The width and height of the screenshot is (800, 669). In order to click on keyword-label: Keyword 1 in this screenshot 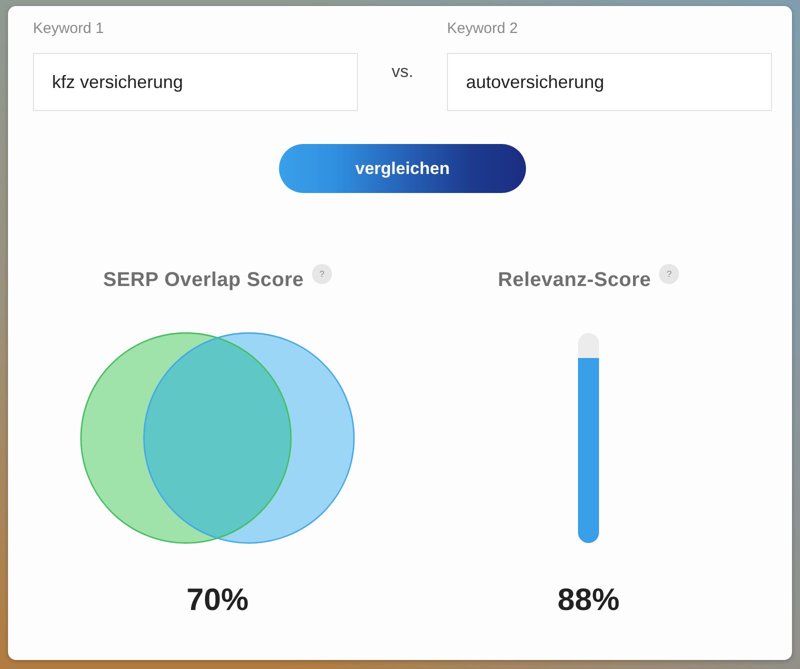, I will do `click(69, 29)`.